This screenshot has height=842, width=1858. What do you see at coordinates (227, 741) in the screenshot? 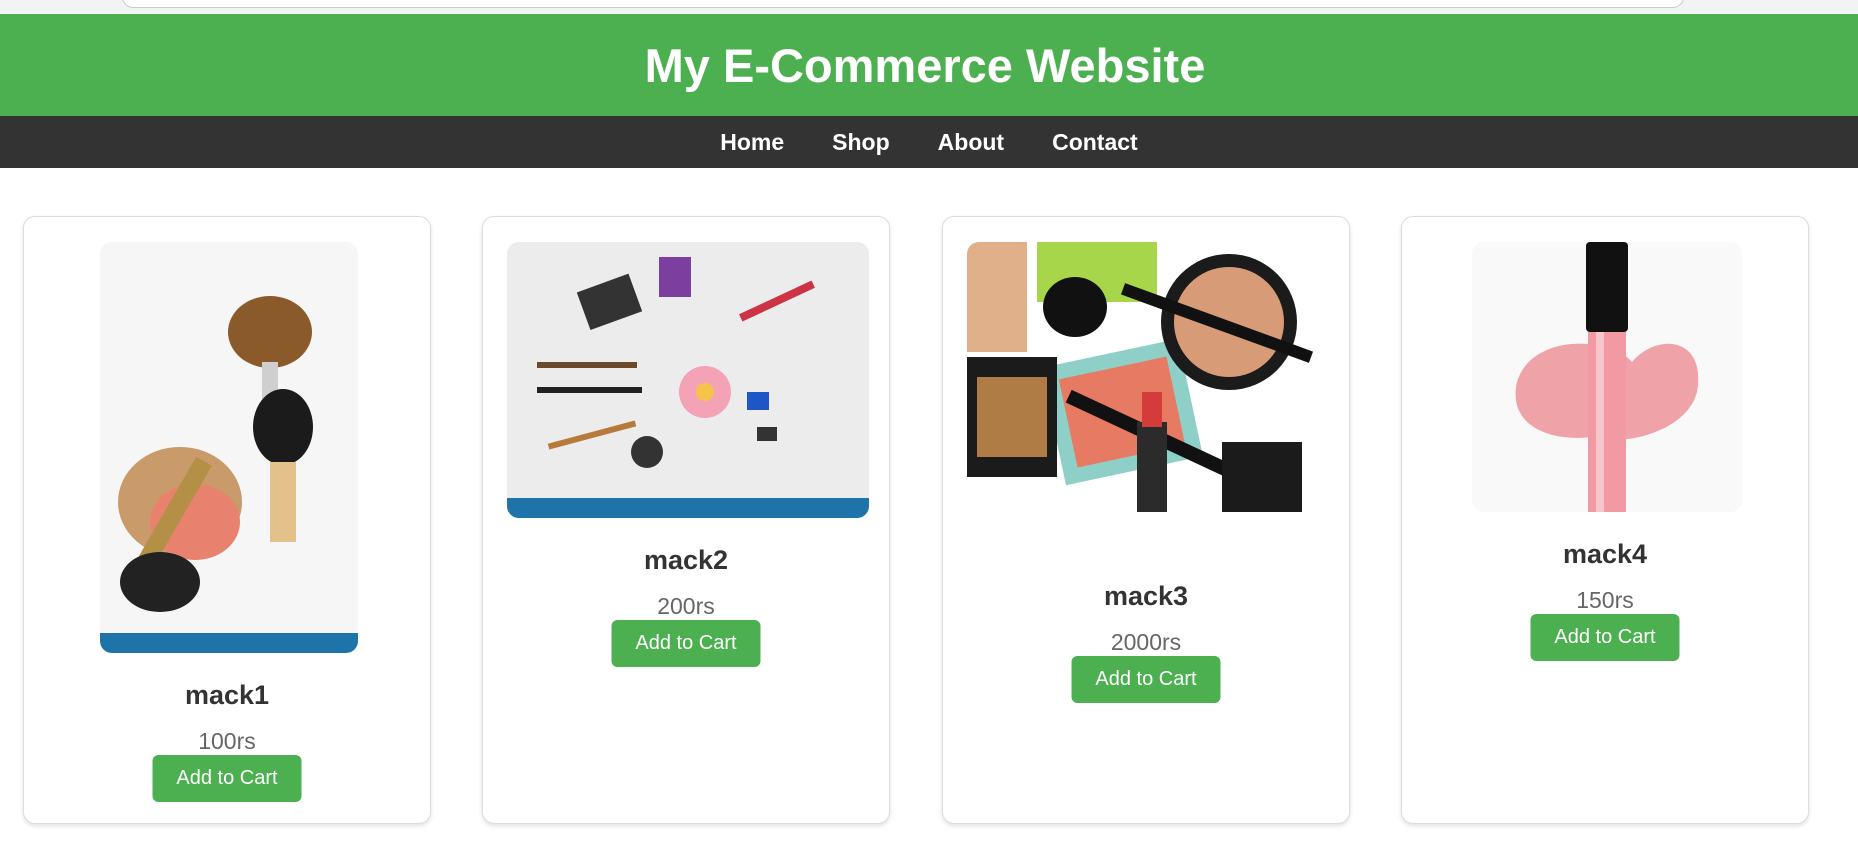
I see `product-price: 100rs` at bounding box center [227, 741].